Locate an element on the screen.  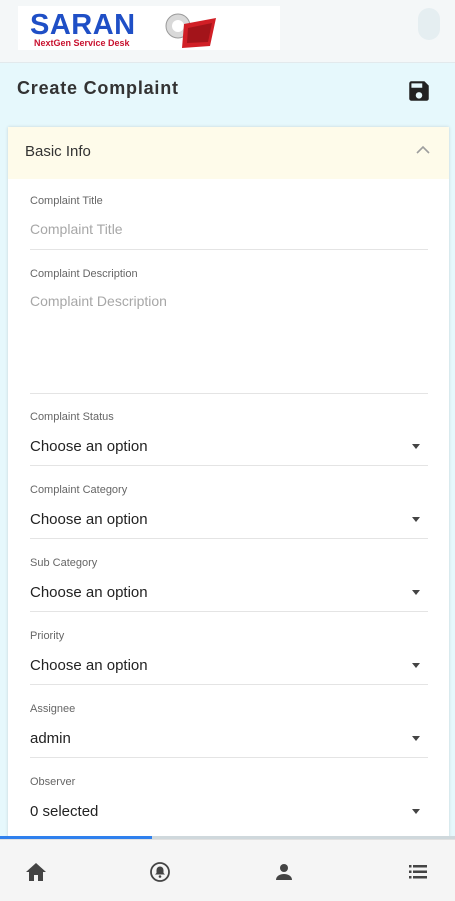
sub-category-value: Choose an option is located at coordinates (89, 592).